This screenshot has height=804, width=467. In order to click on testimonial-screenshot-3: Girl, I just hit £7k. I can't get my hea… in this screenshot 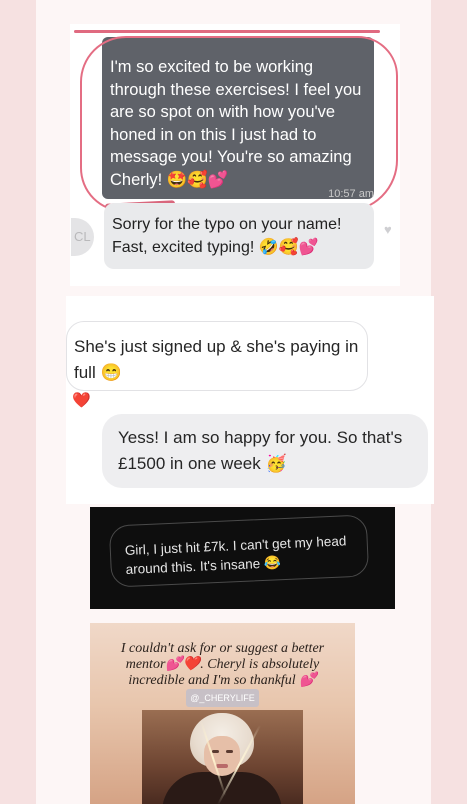, I will do `click(242, 558)`.